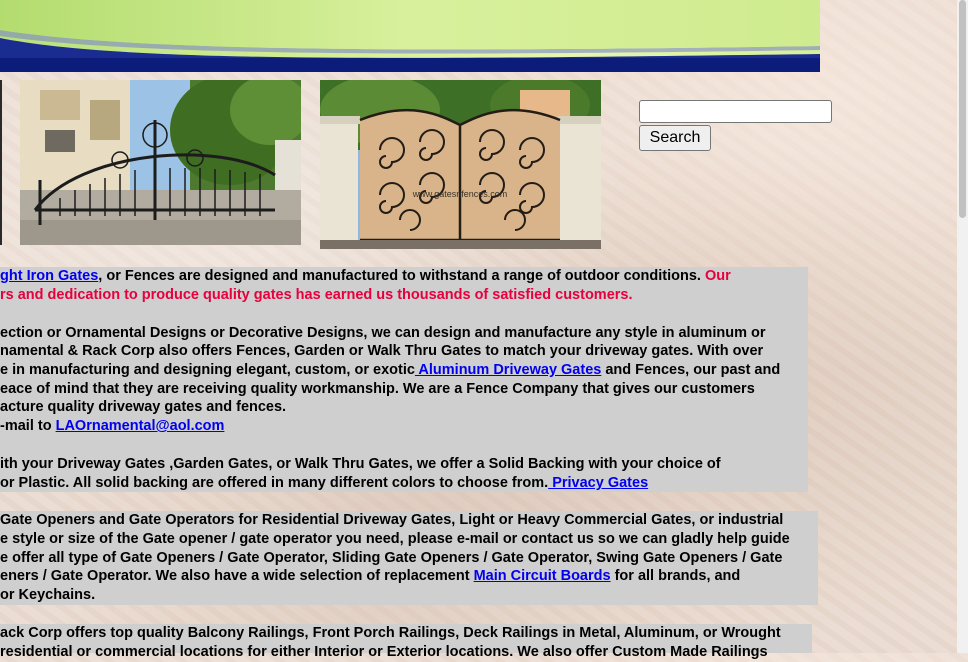 This screenshot has width=968, height=662. I want to click on openers-text: for all brands, and, so click(675, 576).